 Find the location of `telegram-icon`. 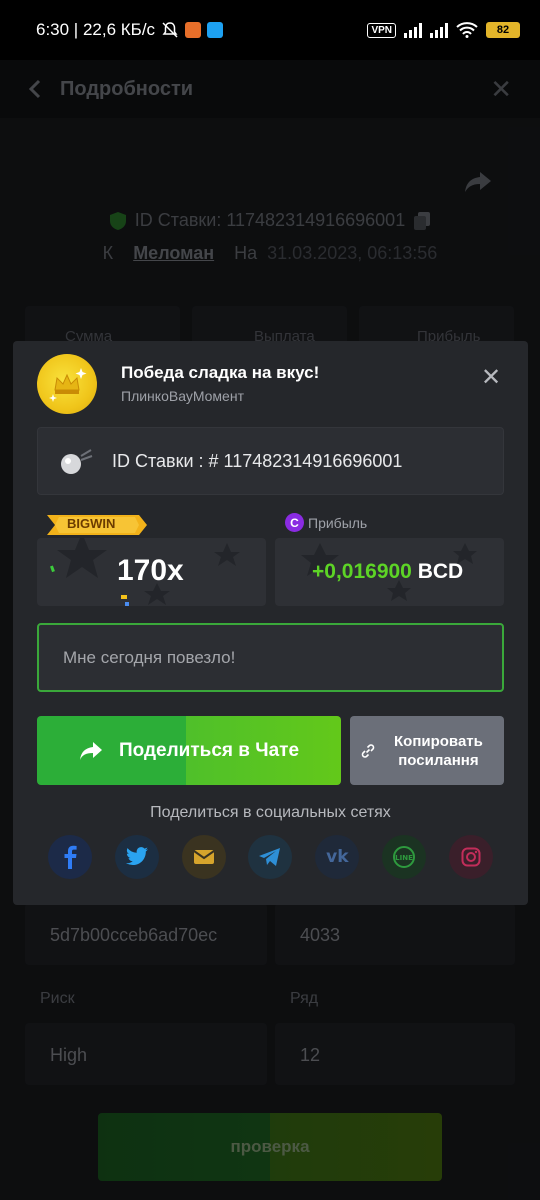

telegram-icon is located at coordinates (270, 857).